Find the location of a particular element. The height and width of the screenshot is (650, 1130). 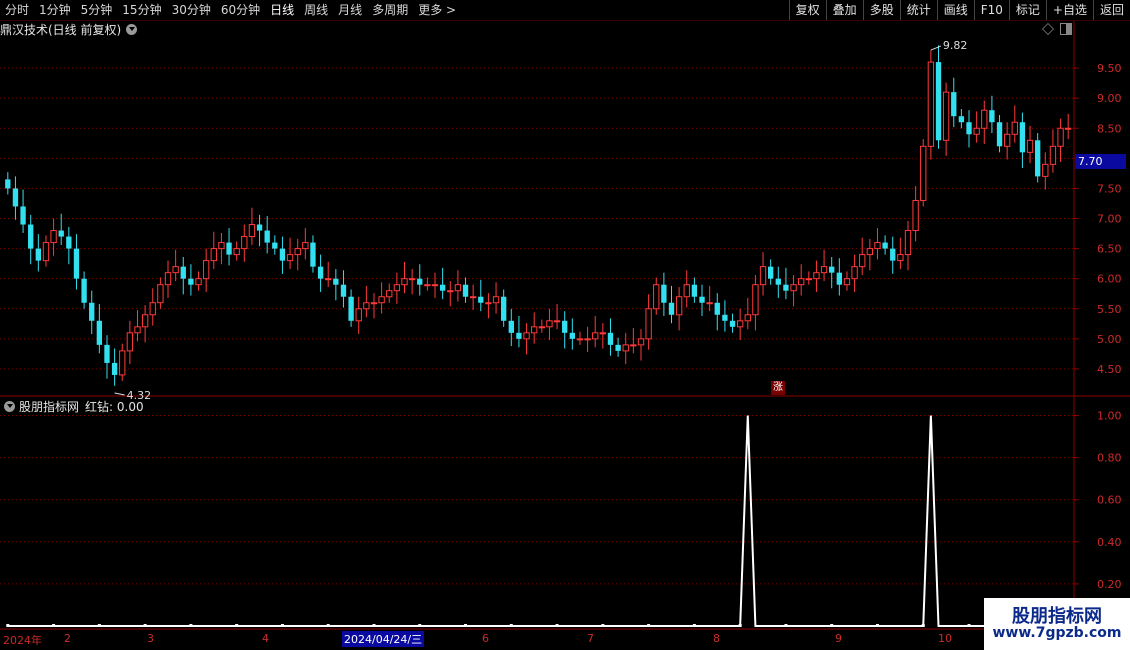

date-label-apr: 4 is located at coordinates (265, 638).